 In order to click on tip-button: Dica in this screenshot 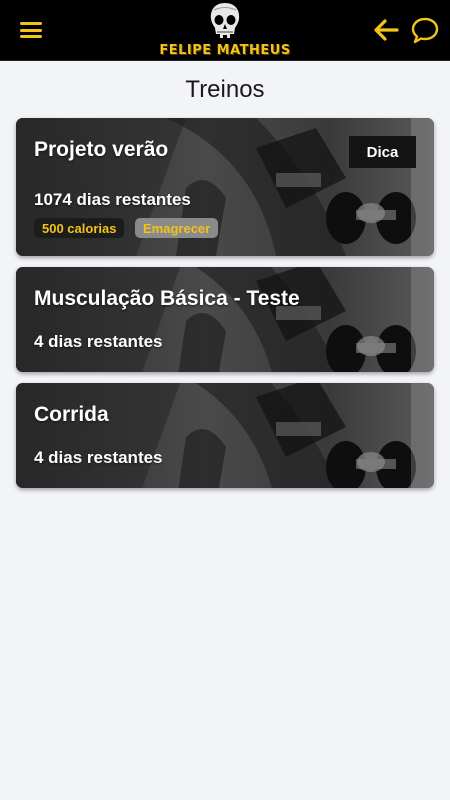, I will do `click(382, 152)`.